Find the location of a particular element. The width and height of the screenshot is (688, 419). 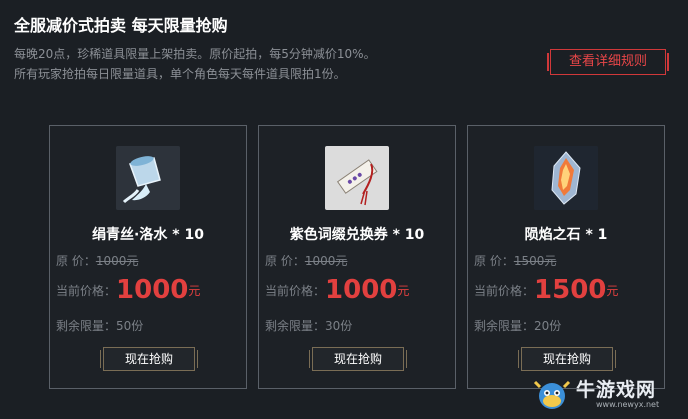

remaining-quantity: 剩余限量：30份 is located at coordinates (308, 325).